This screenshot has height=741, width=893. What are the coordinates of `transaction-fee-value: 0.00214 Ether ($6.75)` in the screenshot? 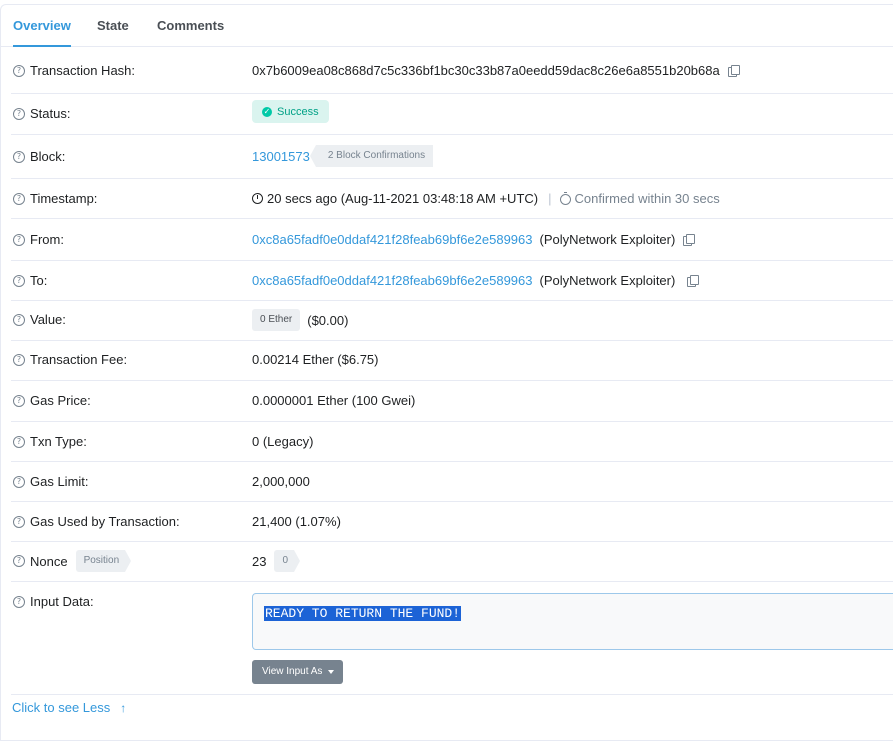 It's located at (315, 359).